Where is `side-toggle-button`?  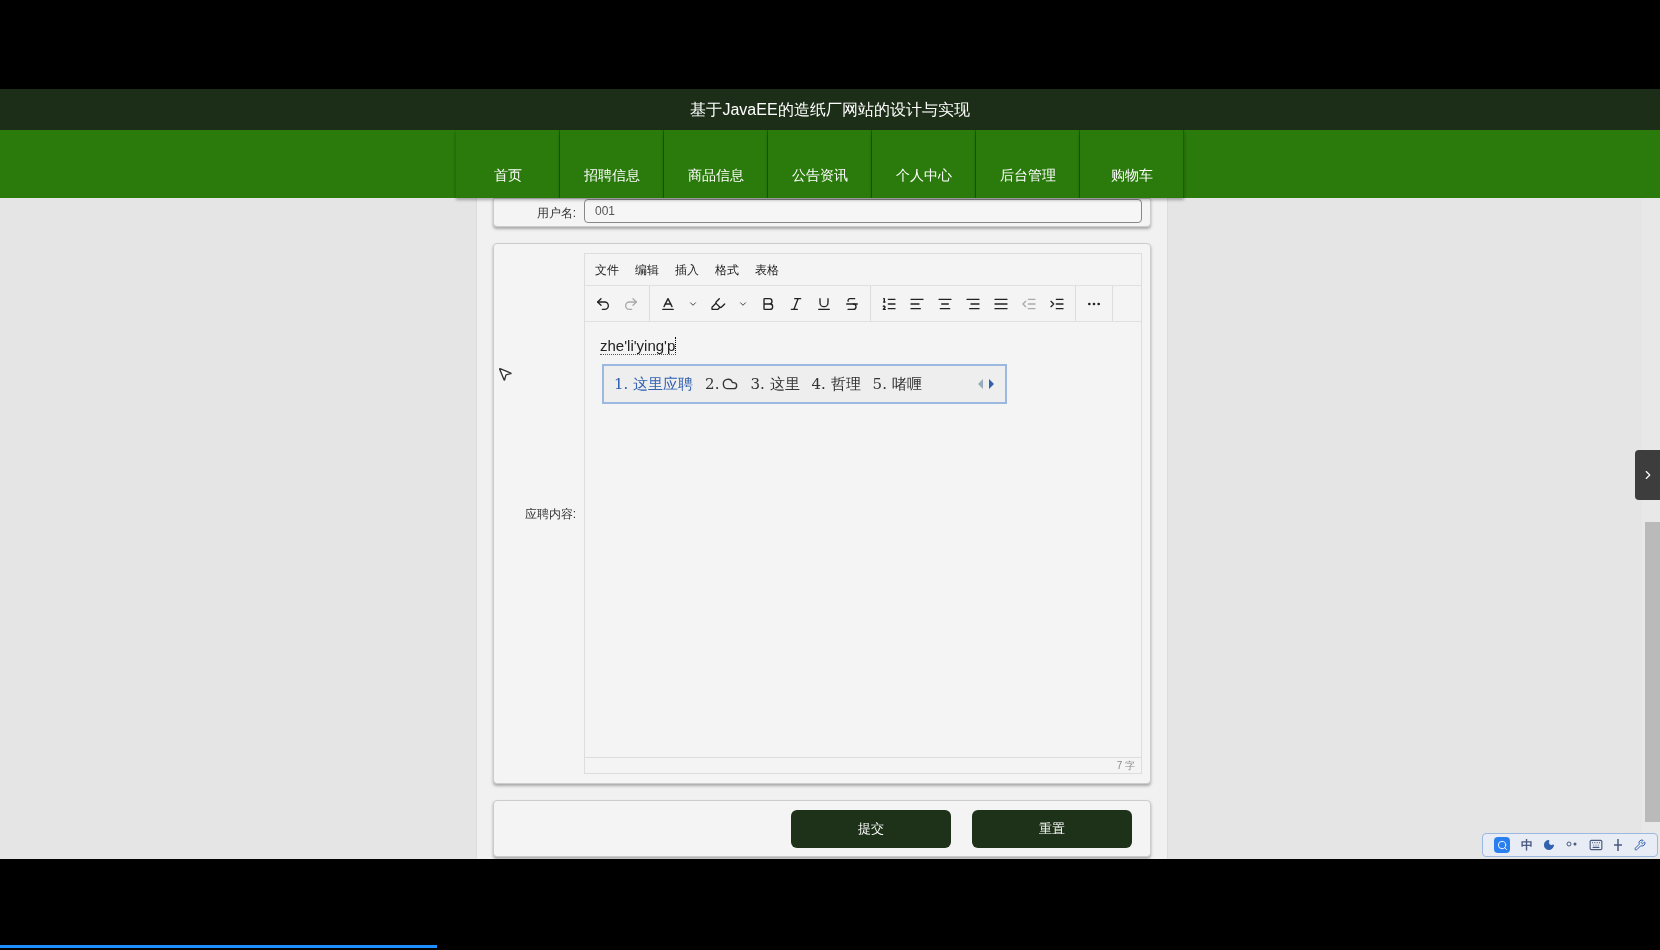 side-toggle-button is located at coordinates (1647, 475).